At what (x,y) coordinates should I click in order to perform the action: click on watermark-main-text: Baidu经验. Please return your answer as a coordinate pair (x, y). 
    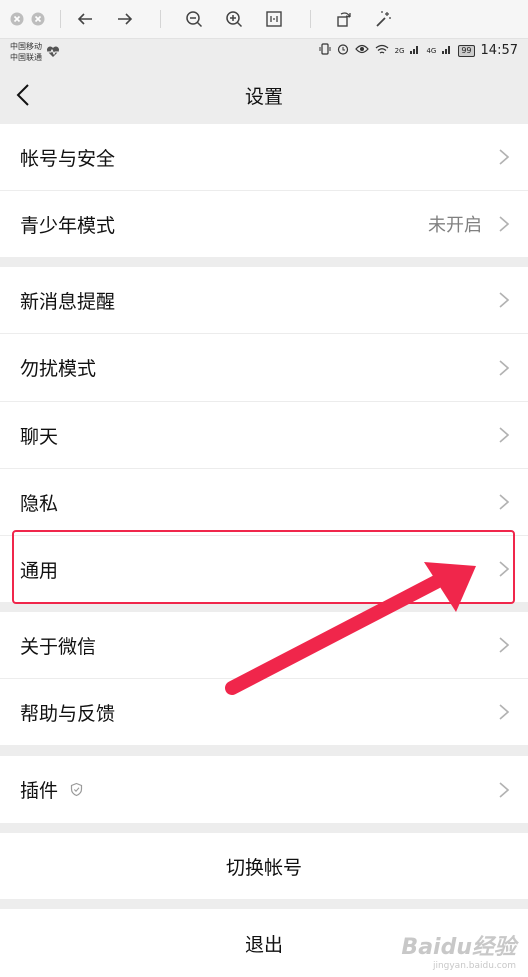
    Looking at the image, I should click on (458, 947).